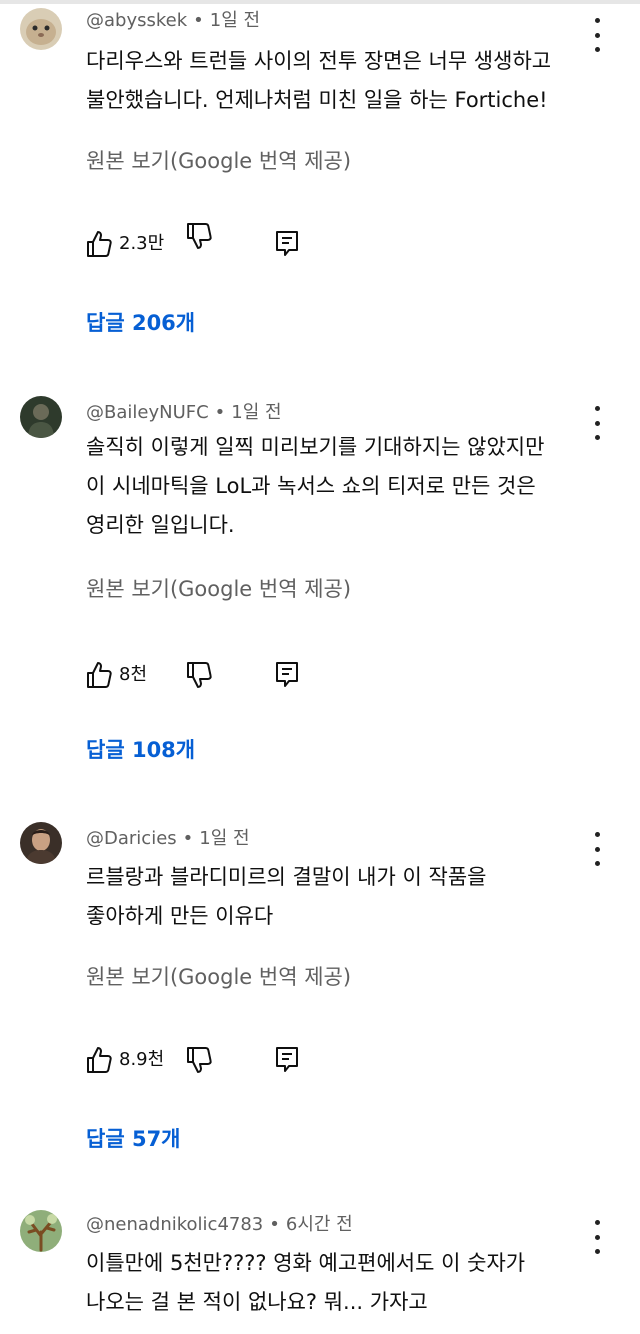  What do you see at coordinates (133, 1139) in the screenshot?
I see `replies-link: 답글 57개` at bounding box center [133, 1139].